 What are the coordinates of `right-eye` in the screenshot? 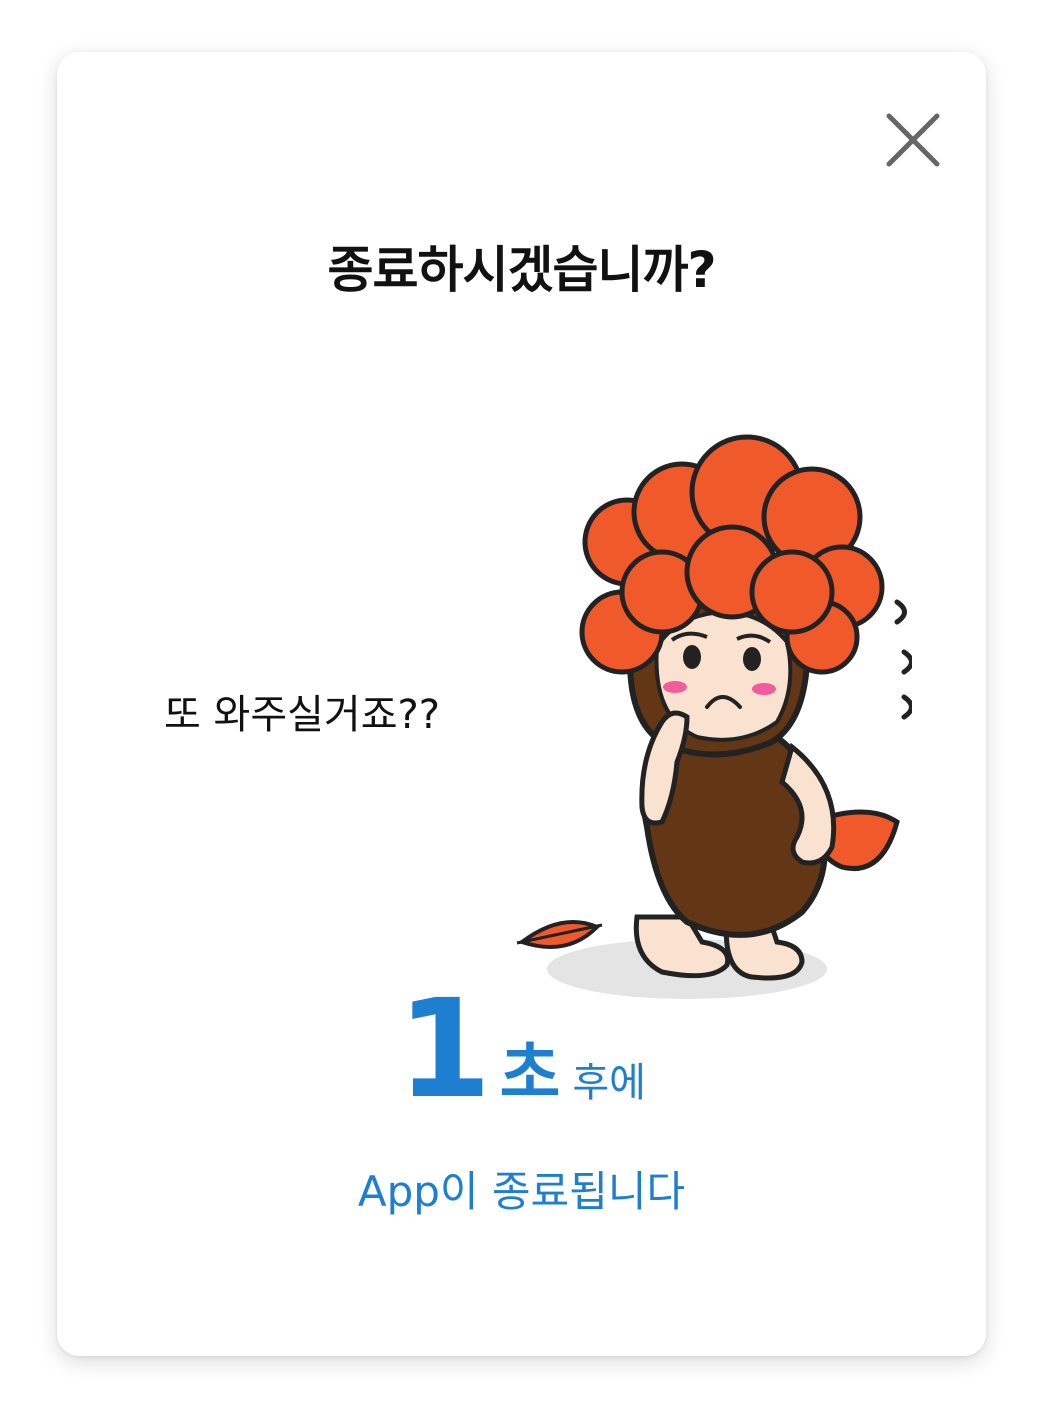 It's located at (752, 659).